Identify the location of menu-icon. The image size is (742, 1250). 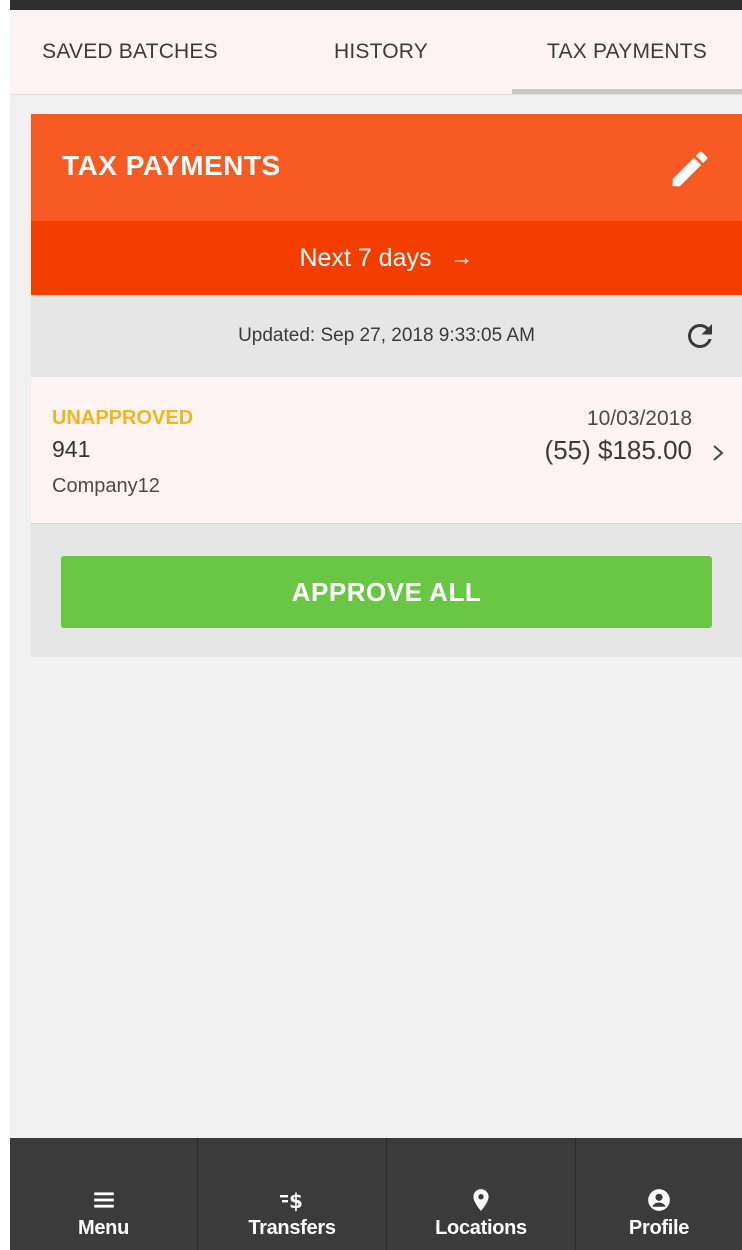
(103, 1200).